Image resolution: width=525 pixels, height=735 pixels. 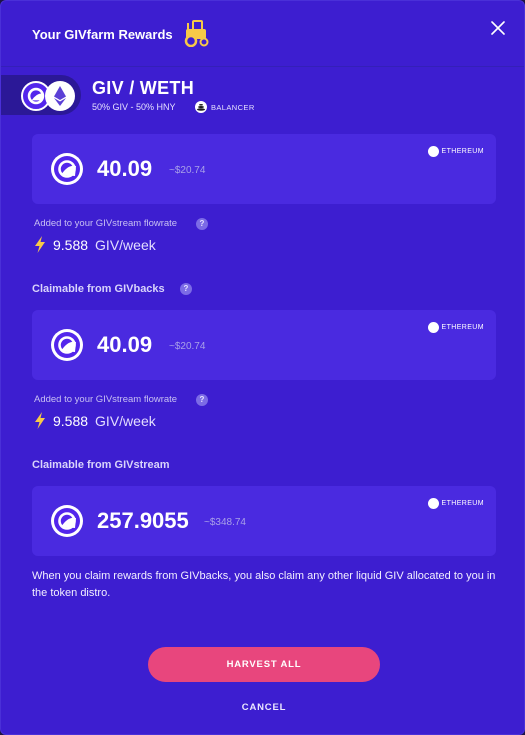 I want to click on section-title-givstream: Claimable from GIVstream, so click(x=101, y=465).